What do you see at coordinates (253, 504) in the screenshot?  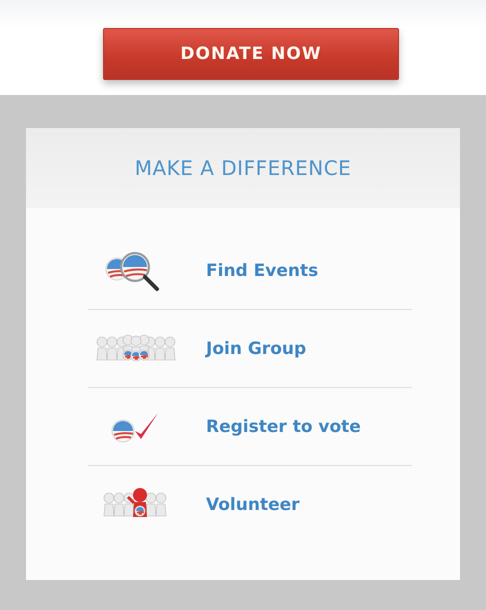 I see `action-link: Volunteer` at bounding box center [253, 504].